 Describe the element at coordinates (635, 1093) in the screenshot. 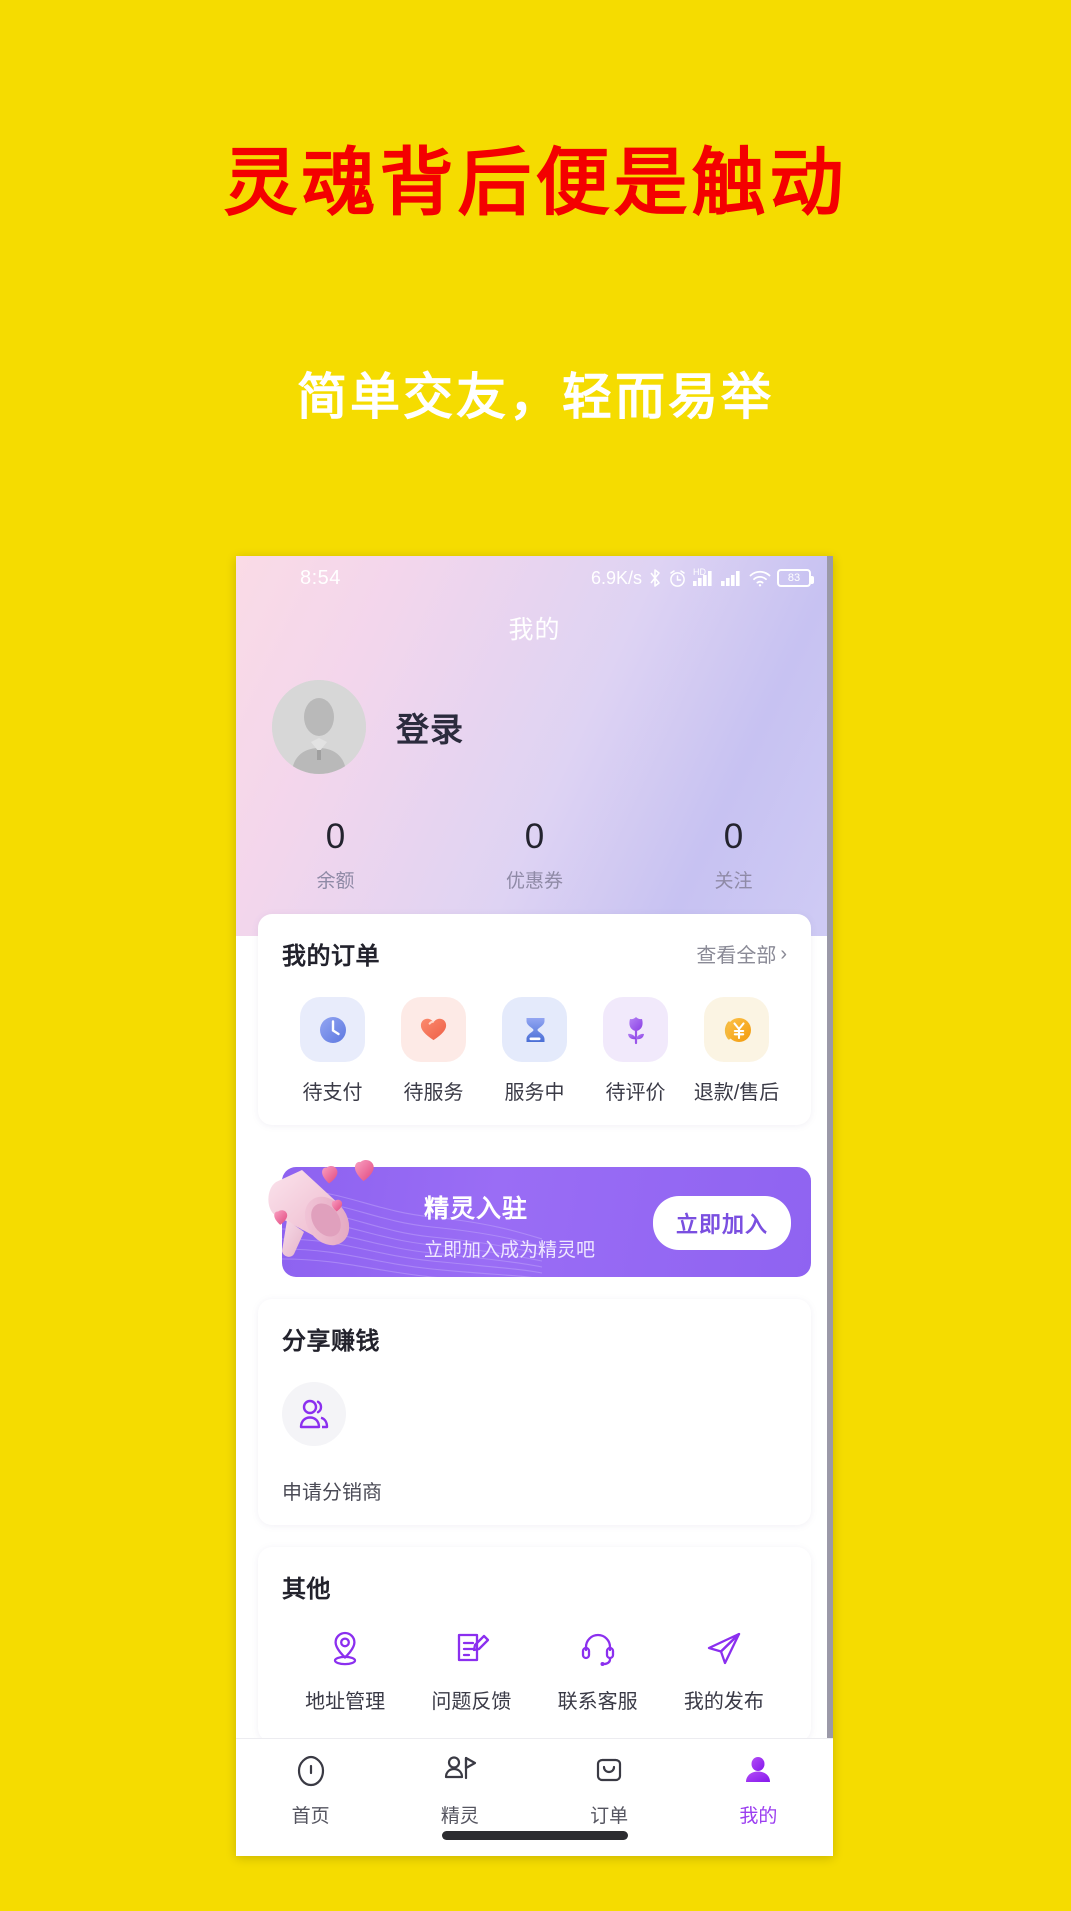

I see `order-status-label: 待评价` at that location.